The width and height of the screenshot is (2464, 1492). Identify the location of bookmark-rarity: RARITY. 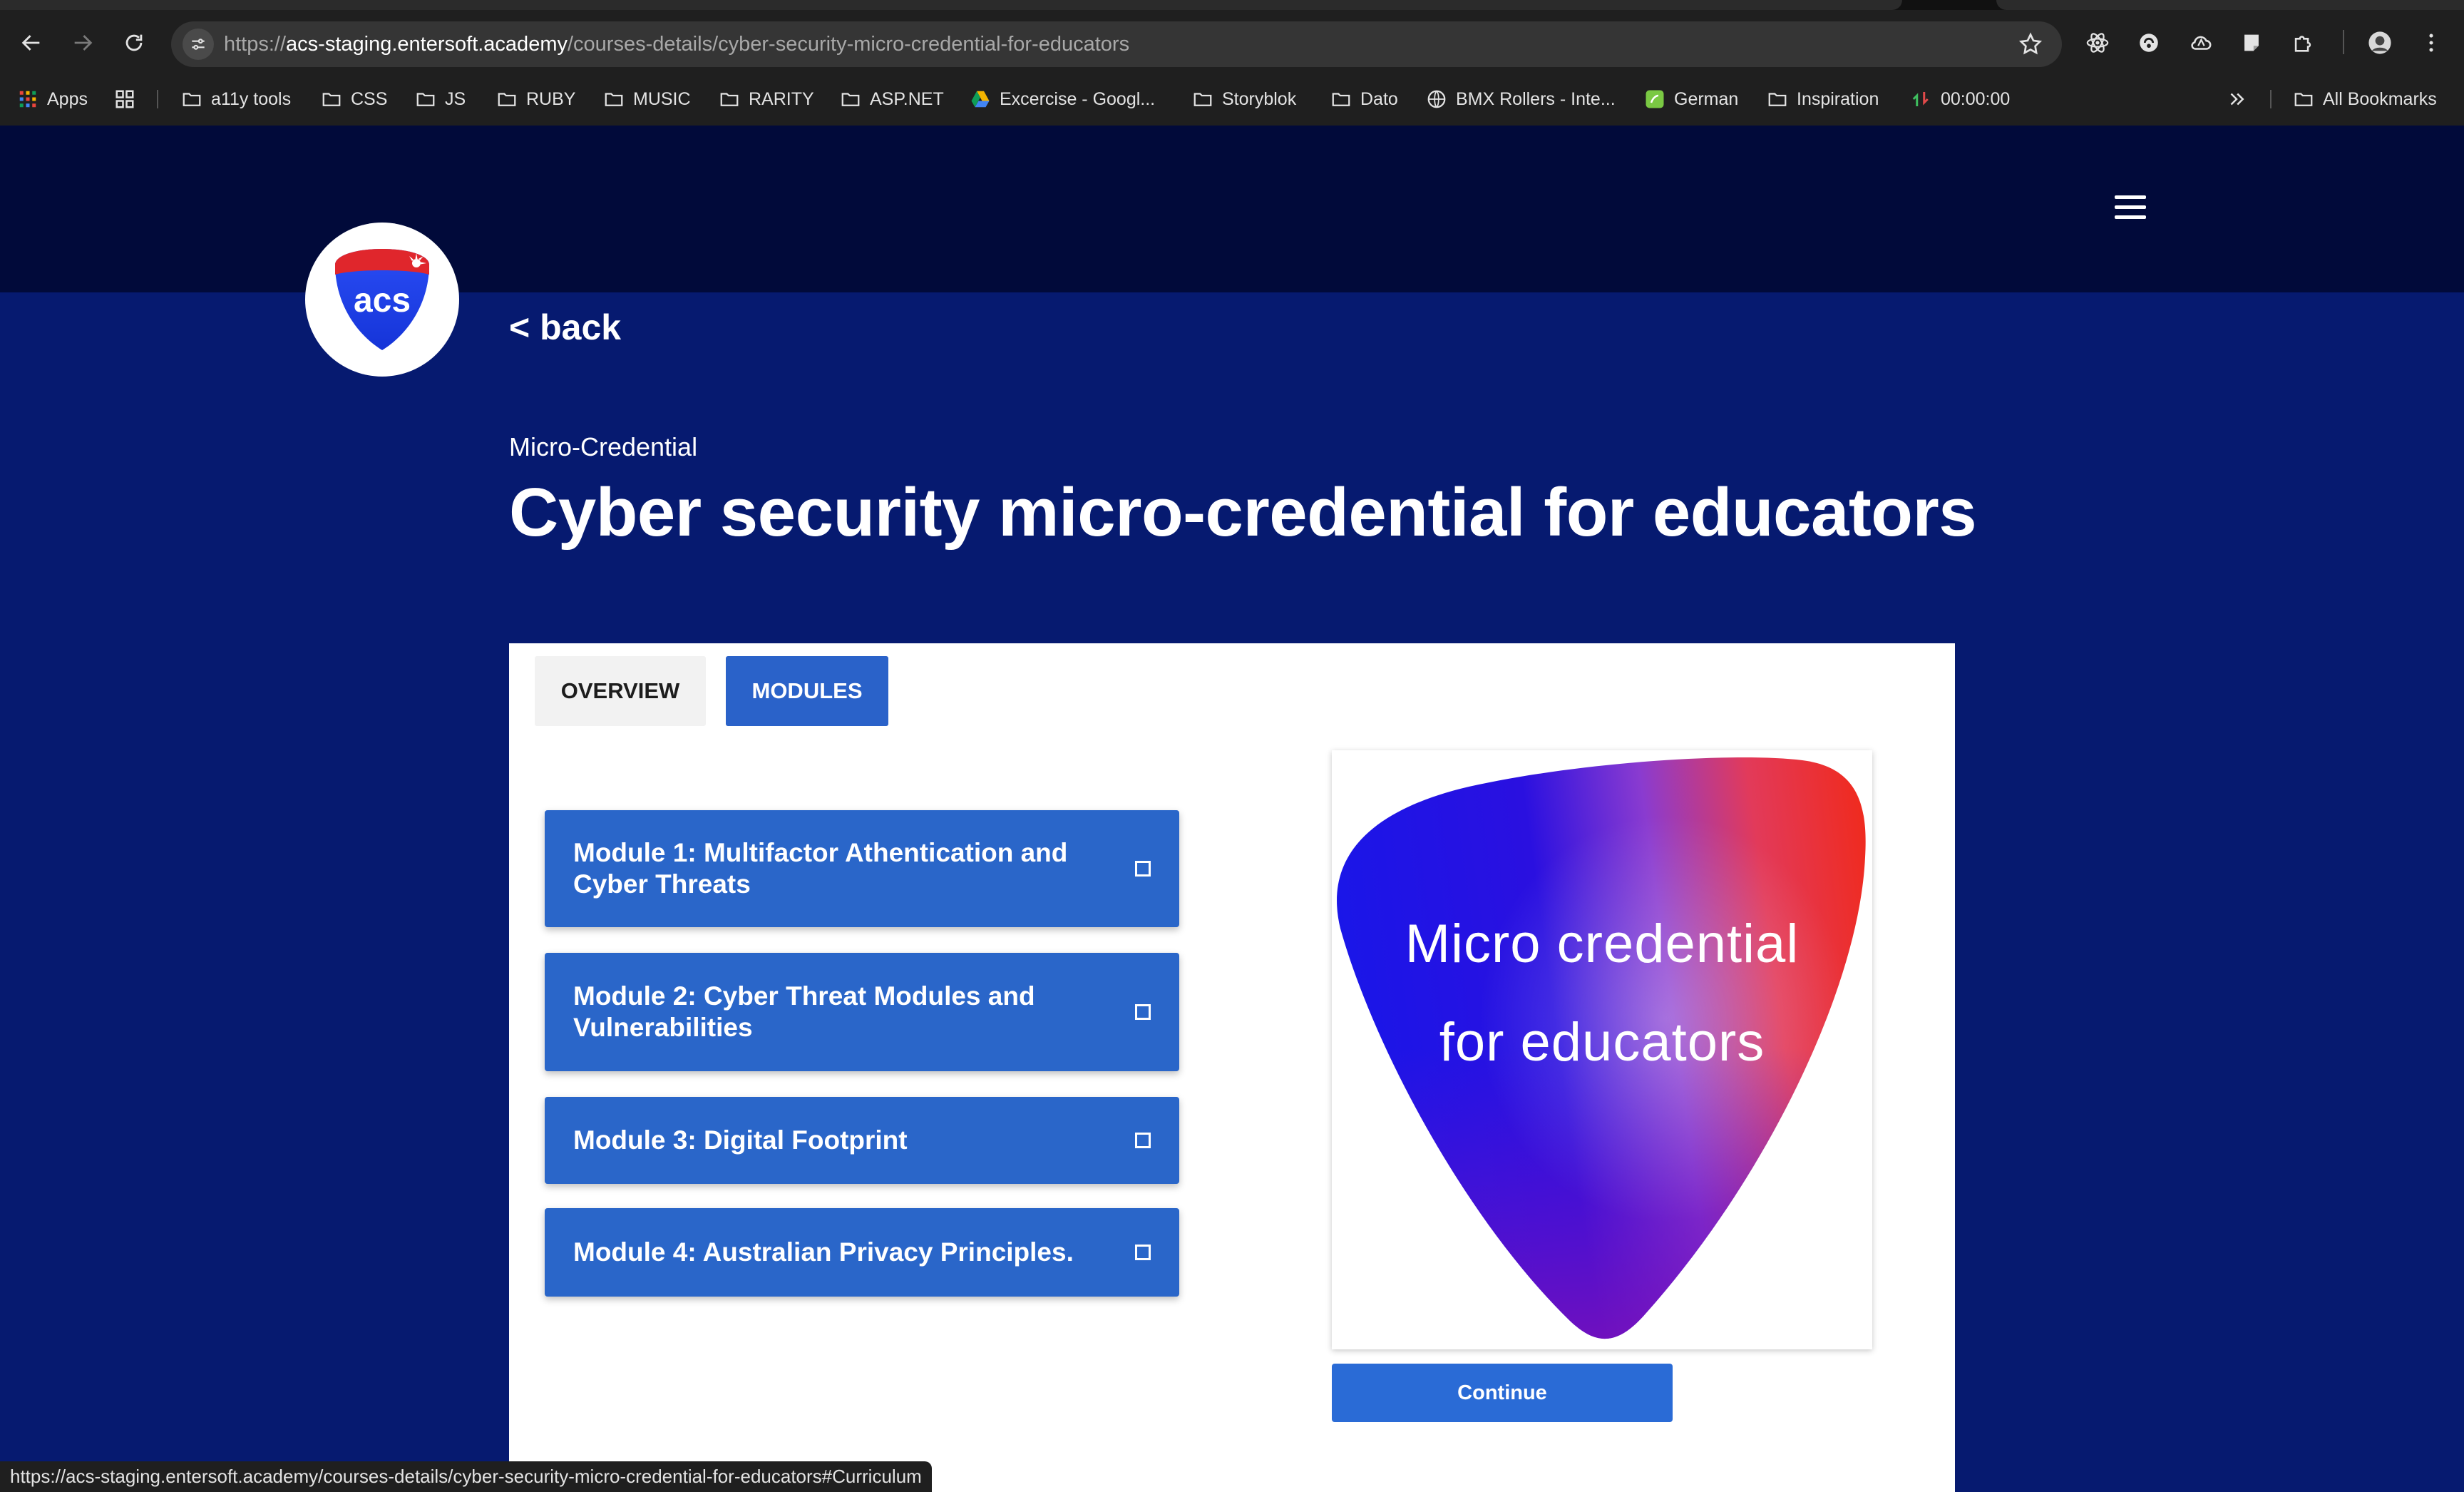
(766, 99).